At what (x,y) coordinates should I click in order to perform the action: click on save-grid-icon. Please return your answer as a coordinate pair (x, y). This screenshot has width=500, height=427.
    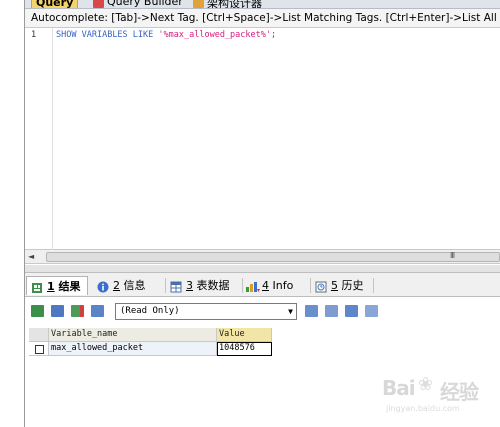
    Looking at the image, I should click on (77, 311).